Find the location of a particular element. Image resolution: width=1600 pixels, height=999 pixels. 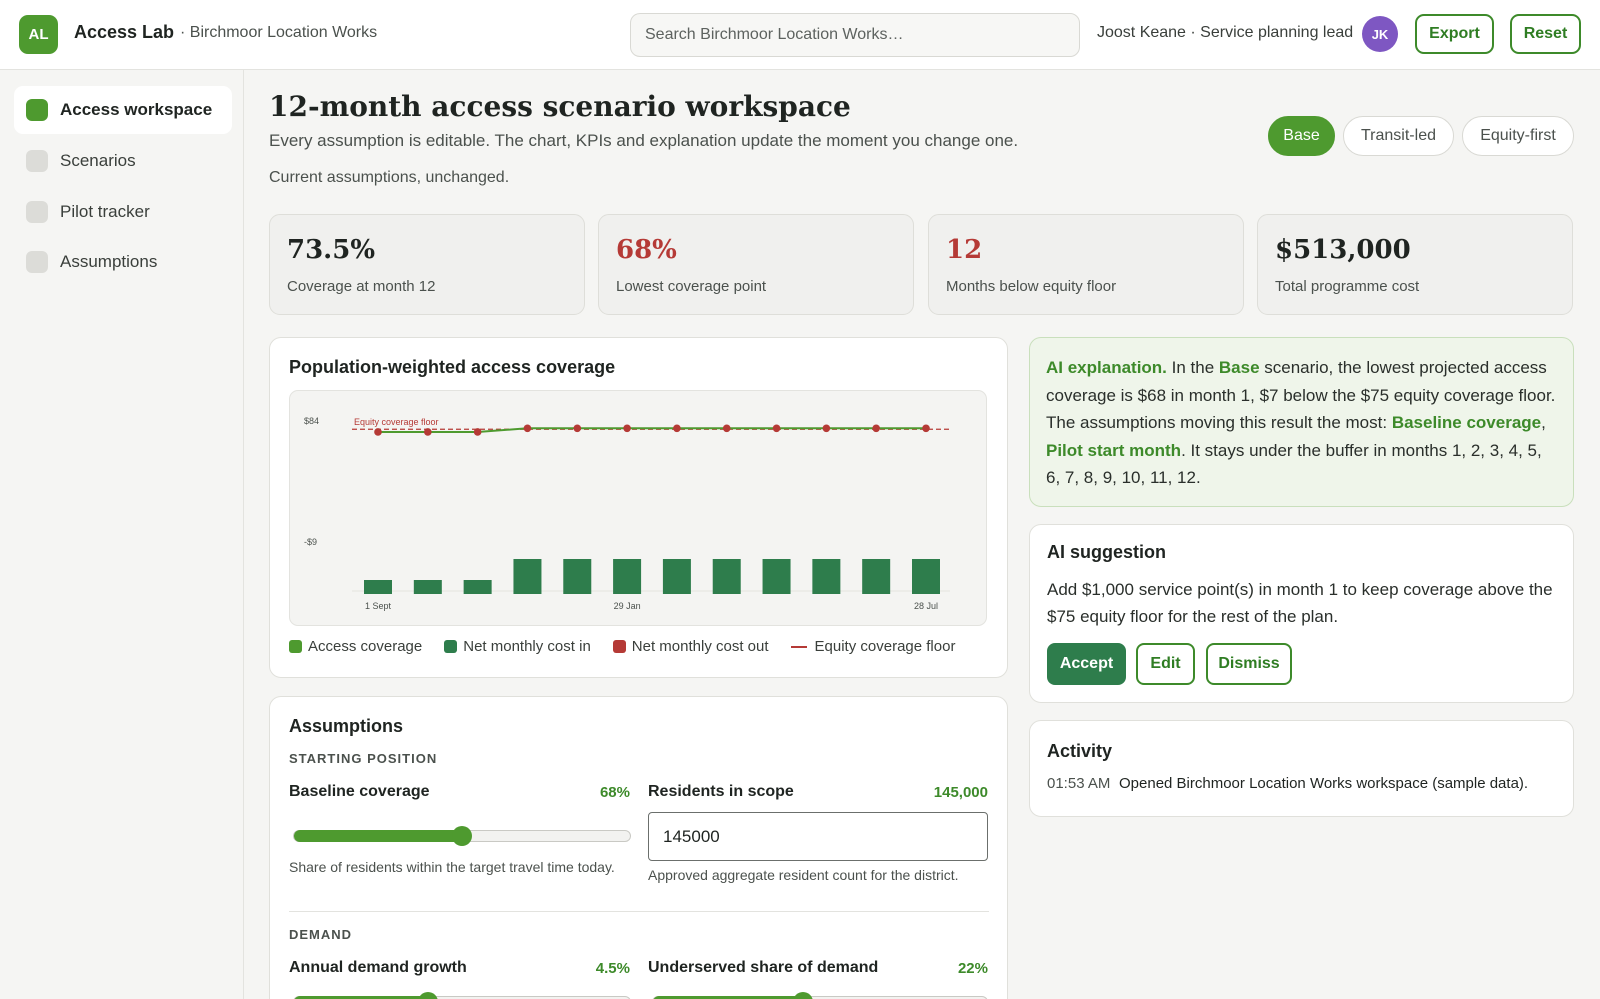

sidebar-item-label: Access workspace is located at coordinates (136, 109).